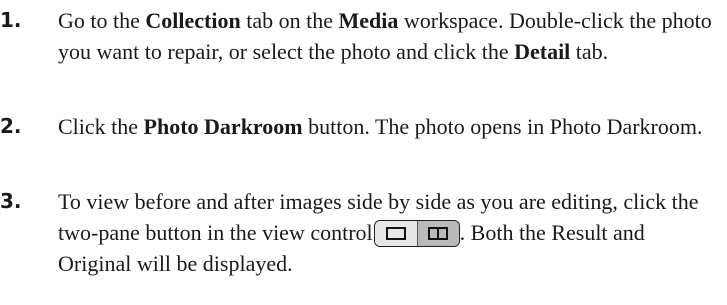 The width and height of the screenshot is (727, 305). I want to click on detail-tab-label: Detail, so click(542, 51).